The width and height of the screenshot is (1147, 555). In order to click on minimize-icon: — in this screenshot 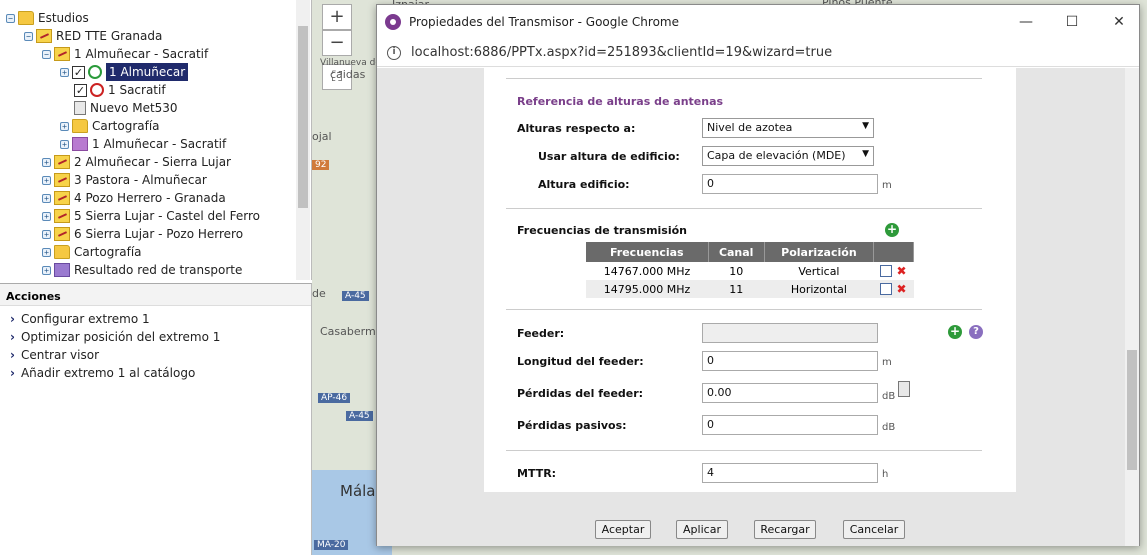, I will do `click(1026, 22)`.